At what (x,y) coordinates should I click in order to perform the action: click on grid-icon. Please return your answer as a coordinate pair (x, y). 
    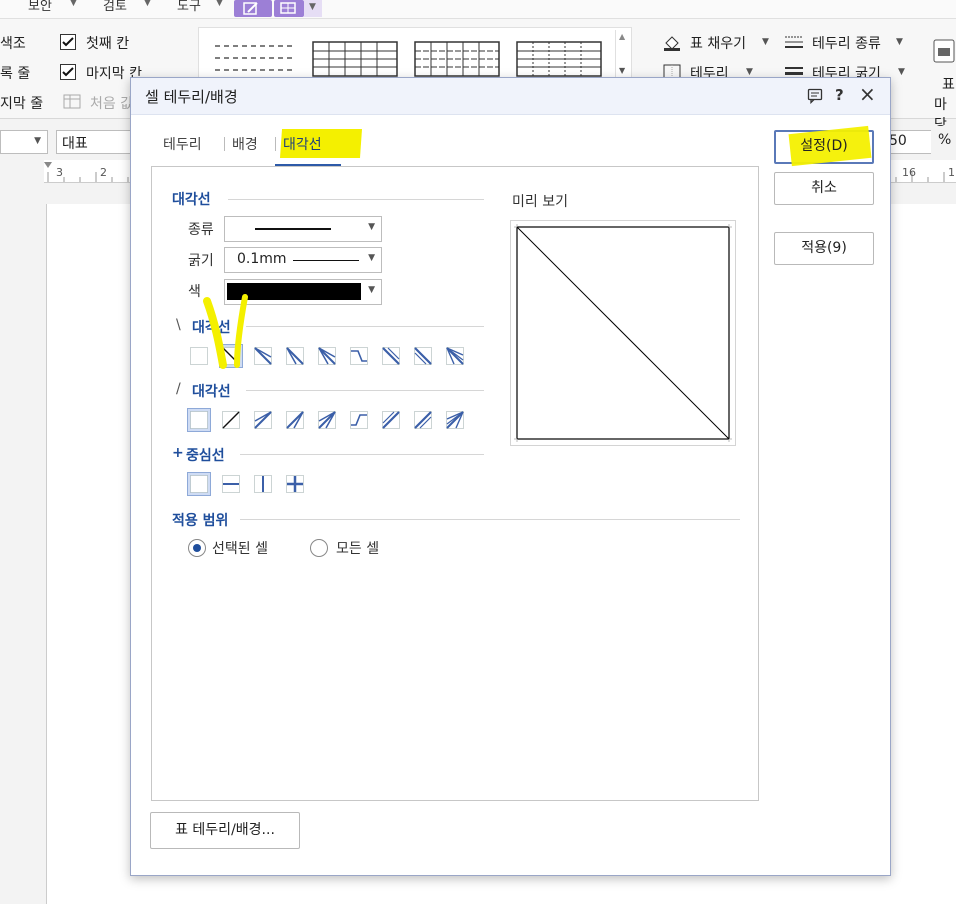
    Looking at the image, I should click on (288, 8).